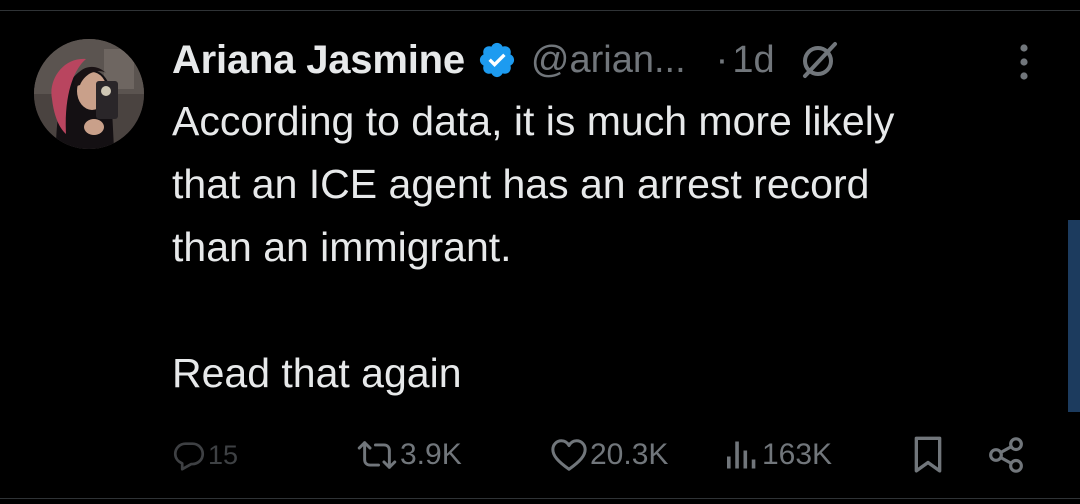 This screenshot has width=1080, height=504. What do you see at coordinates (629, 454) in the screenshot?
I see `like-count: 20.3K` at bounding box center [629, 454].